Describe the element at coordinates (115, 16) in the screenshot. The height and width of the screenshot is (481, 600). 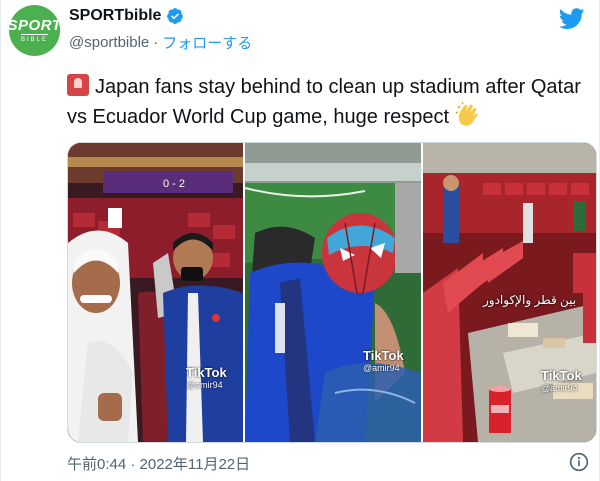
I see `display-name: SPORTbible` at that location.